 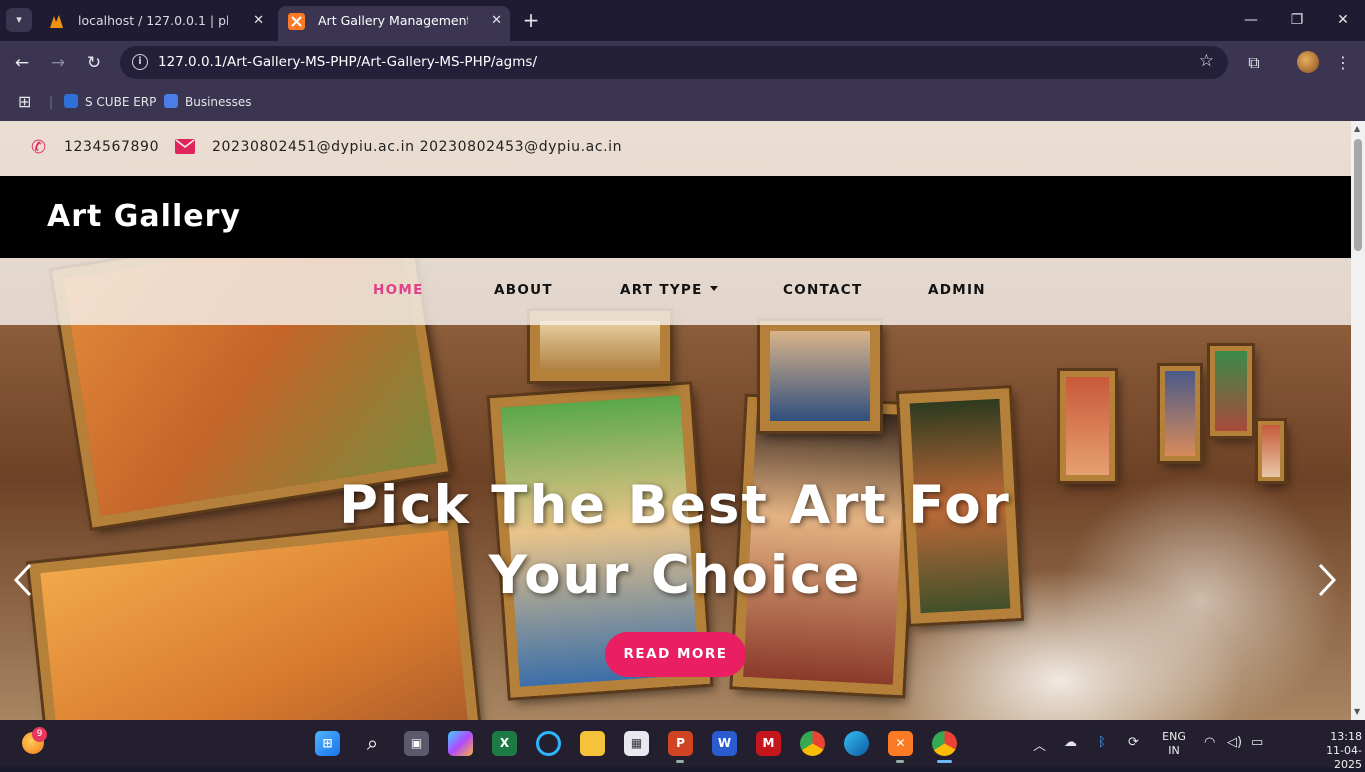 I want to click on battery-icon: ▭, so click(x=1257, y=742).